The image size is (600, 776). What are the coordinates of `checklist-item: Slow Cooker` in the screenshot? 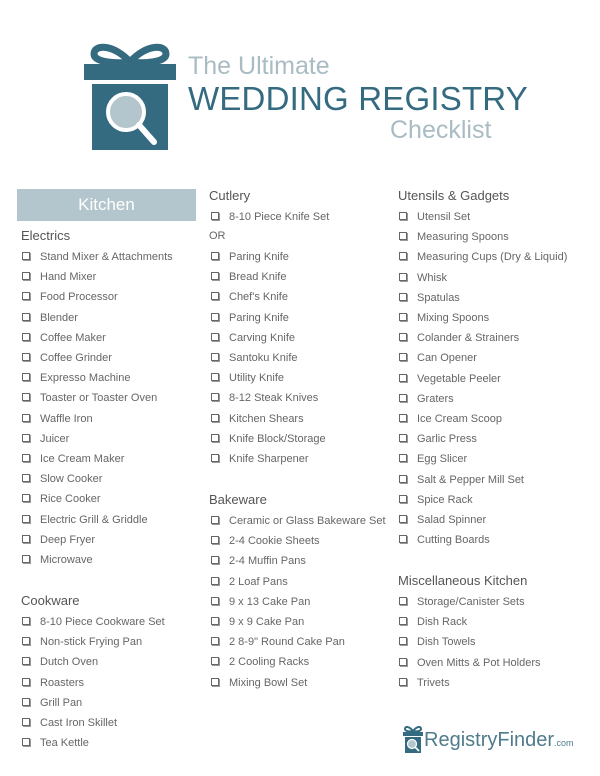 It's located at (62, 479).